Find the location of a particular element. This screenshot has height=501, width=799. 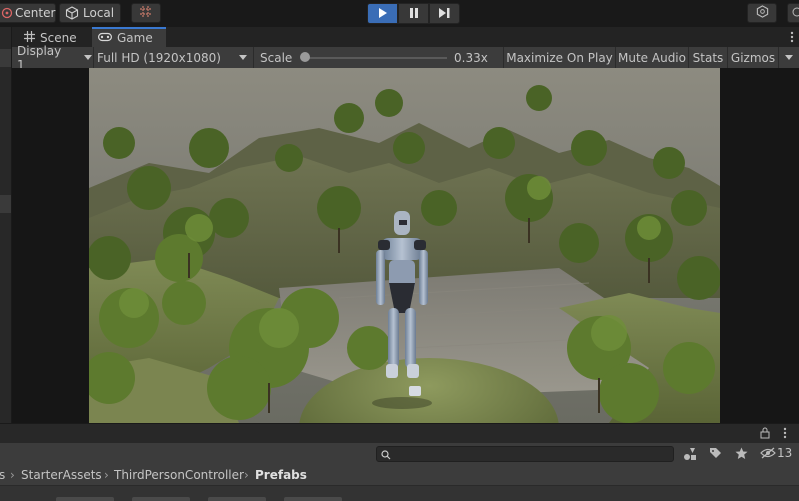

playmode-controls is located at coordinates (413, 13).